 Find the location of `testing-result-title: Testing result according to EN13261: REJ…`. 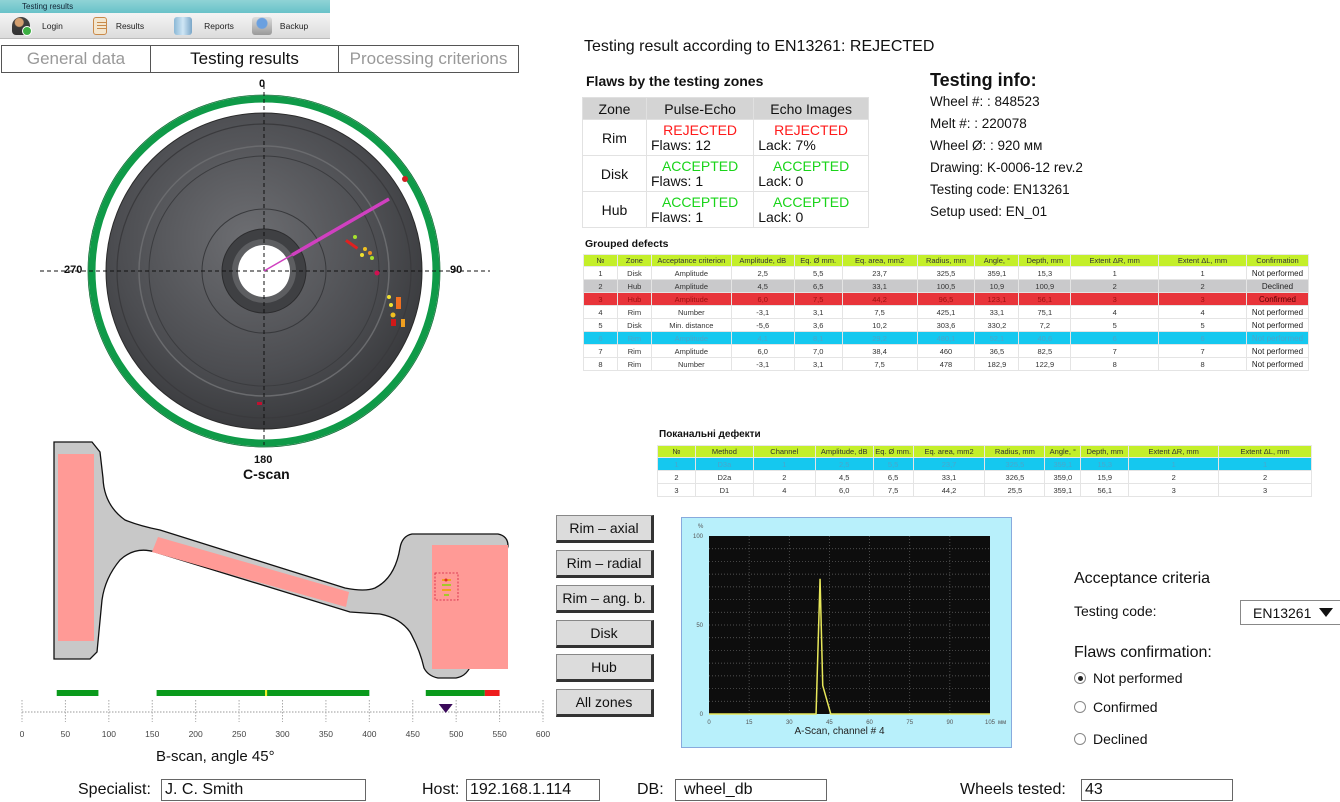

testing-result-title: Testing result according to EN13261: REJ… is located at coordinates (759, 46).